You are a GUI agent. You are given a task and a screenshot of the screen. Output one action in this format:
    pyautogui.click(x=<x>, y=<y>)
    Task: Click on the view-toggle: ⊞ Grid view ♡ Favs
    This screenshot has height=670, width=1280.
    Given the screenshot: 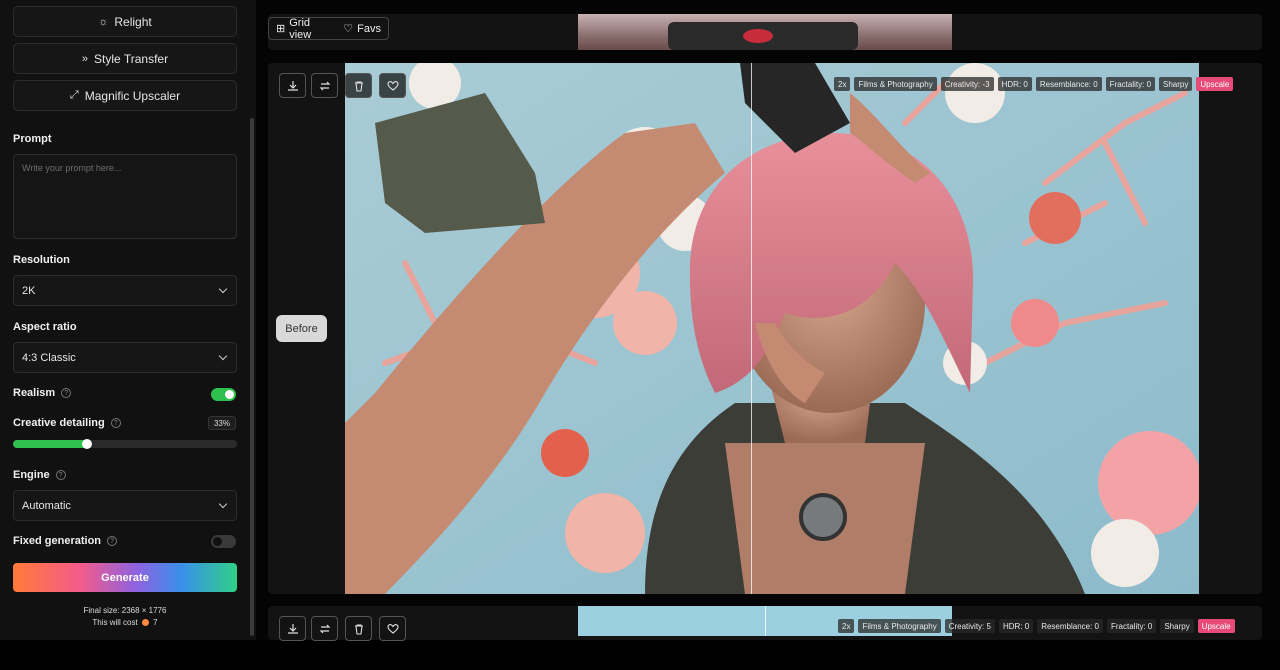 What is the action you would take?
    pyautogui.click(x=328, y=29)
    